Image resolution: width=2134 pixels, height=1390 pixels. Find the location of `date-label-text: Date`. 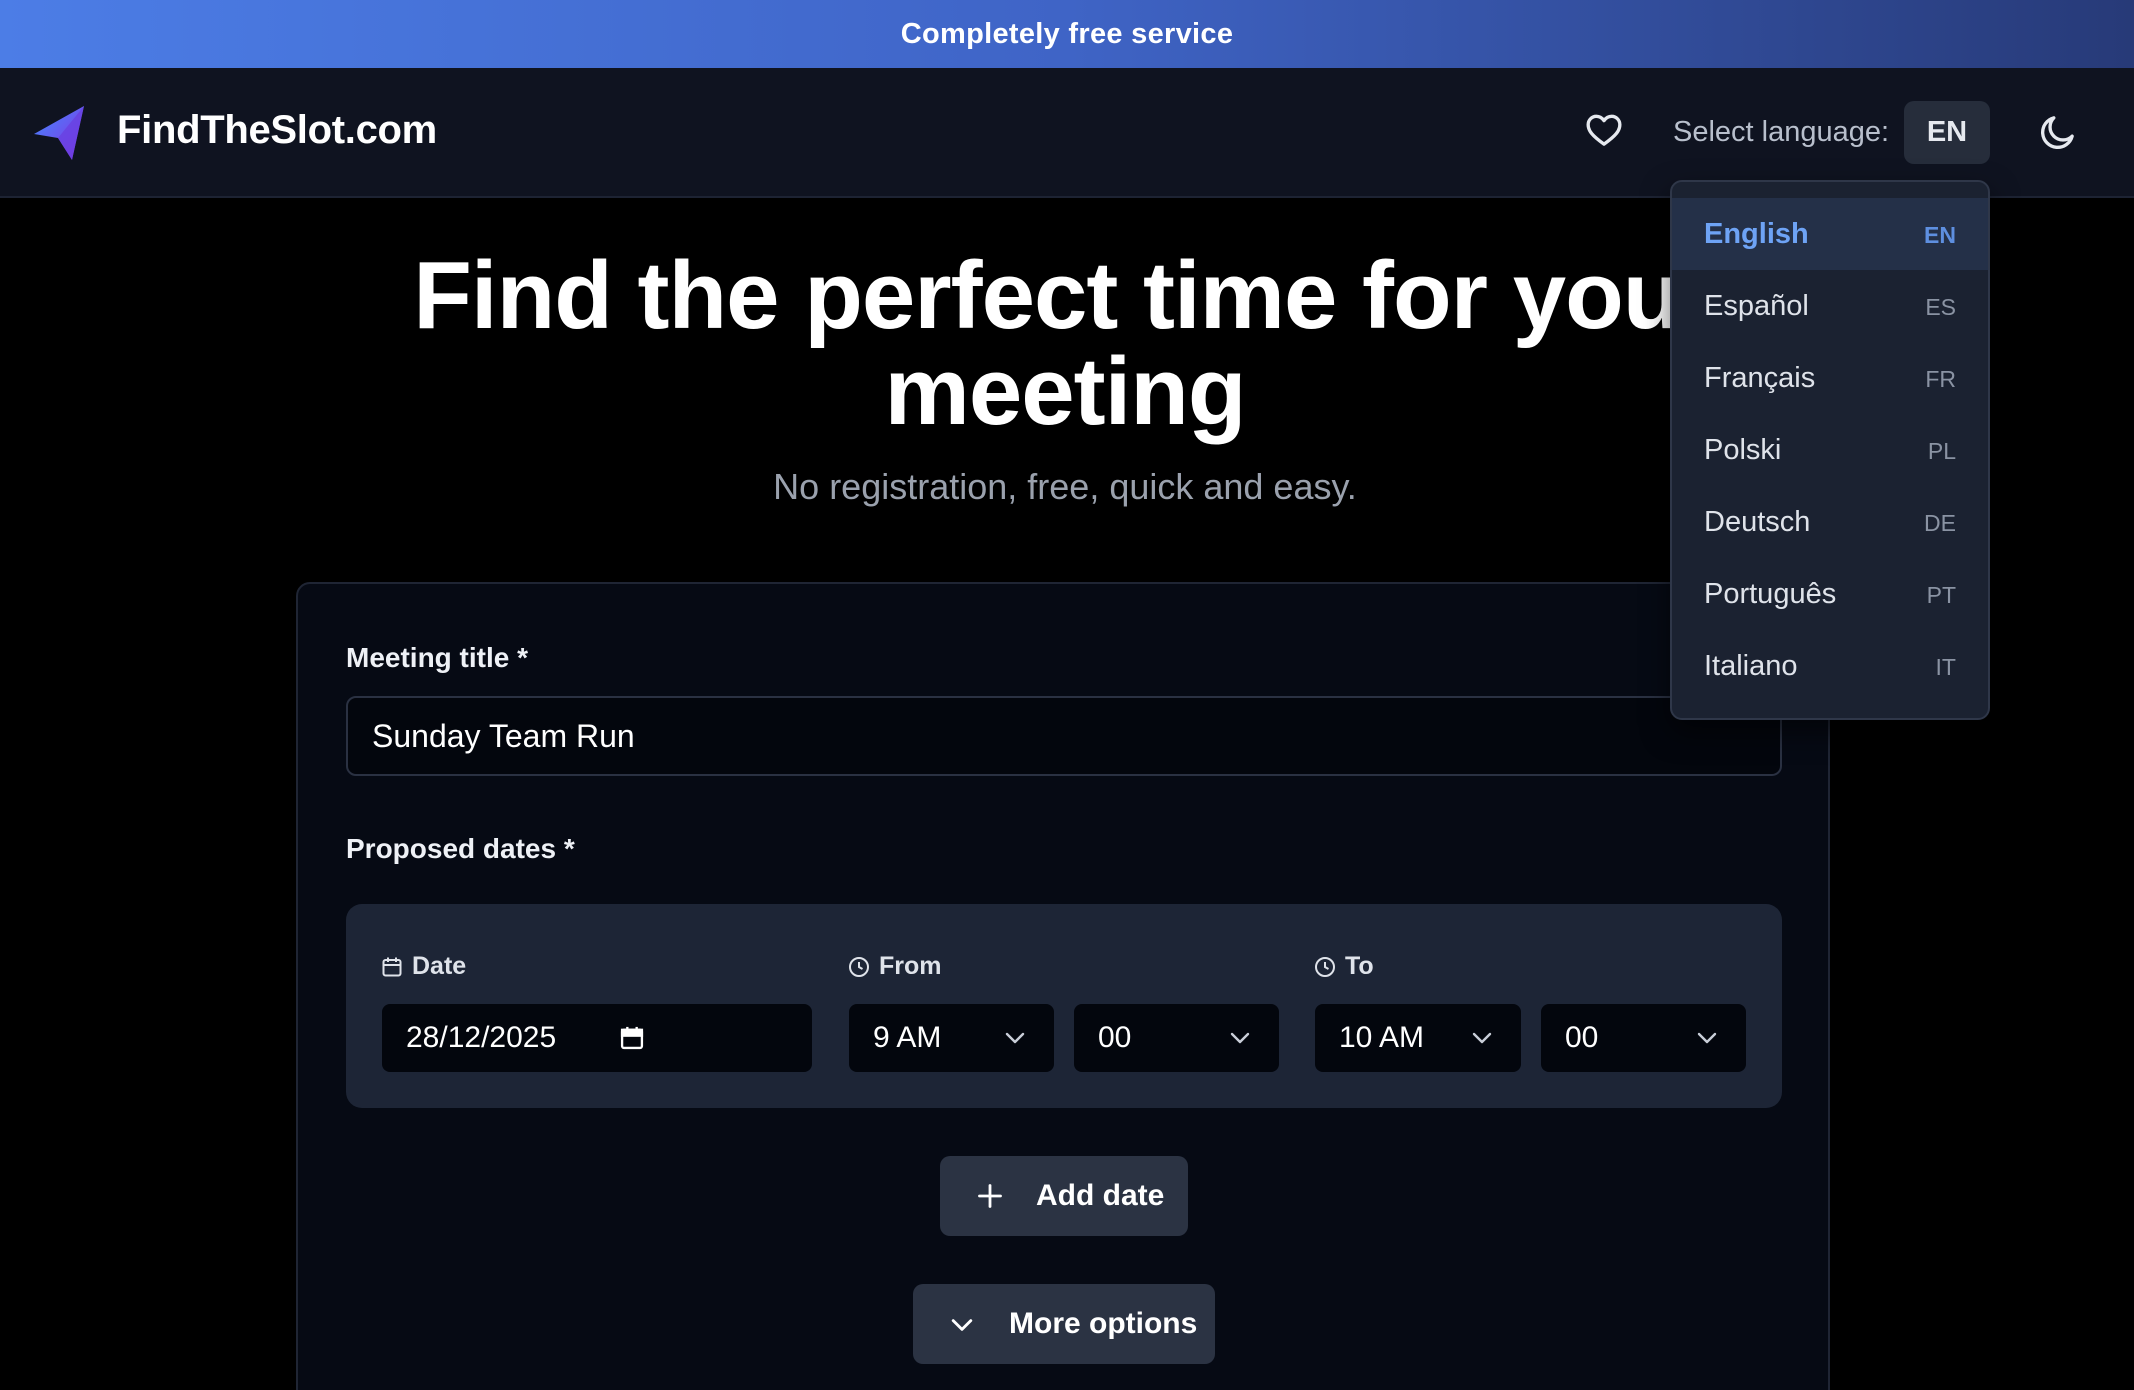

date-label-text: Date is located at coordinates (439, 966).